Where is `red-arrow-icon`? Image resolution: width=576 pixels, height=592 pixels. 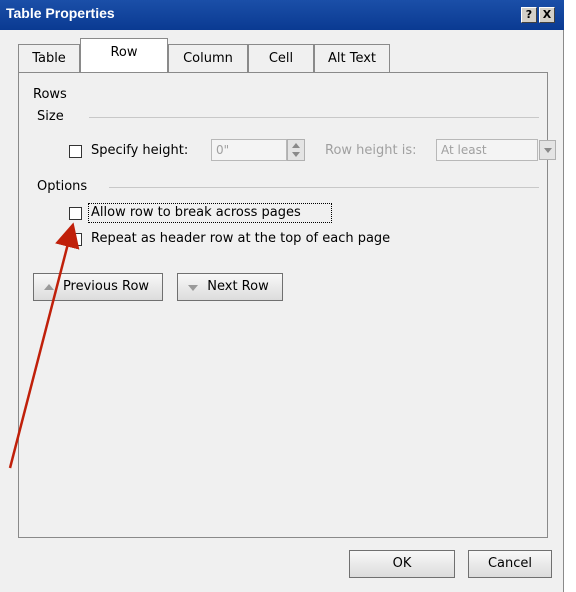 red-arrow-icon is located at coordinates (44, 345).